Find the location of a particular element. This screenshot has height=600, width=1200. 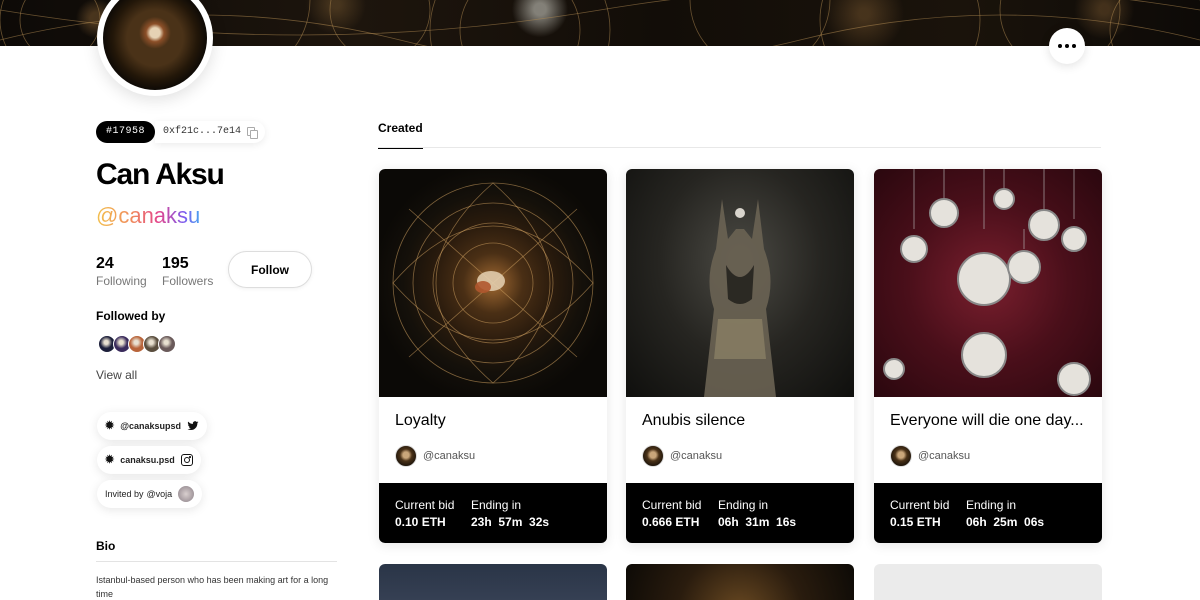

instagram-handle: canaksu.psd is located at coordinates (147, 460).